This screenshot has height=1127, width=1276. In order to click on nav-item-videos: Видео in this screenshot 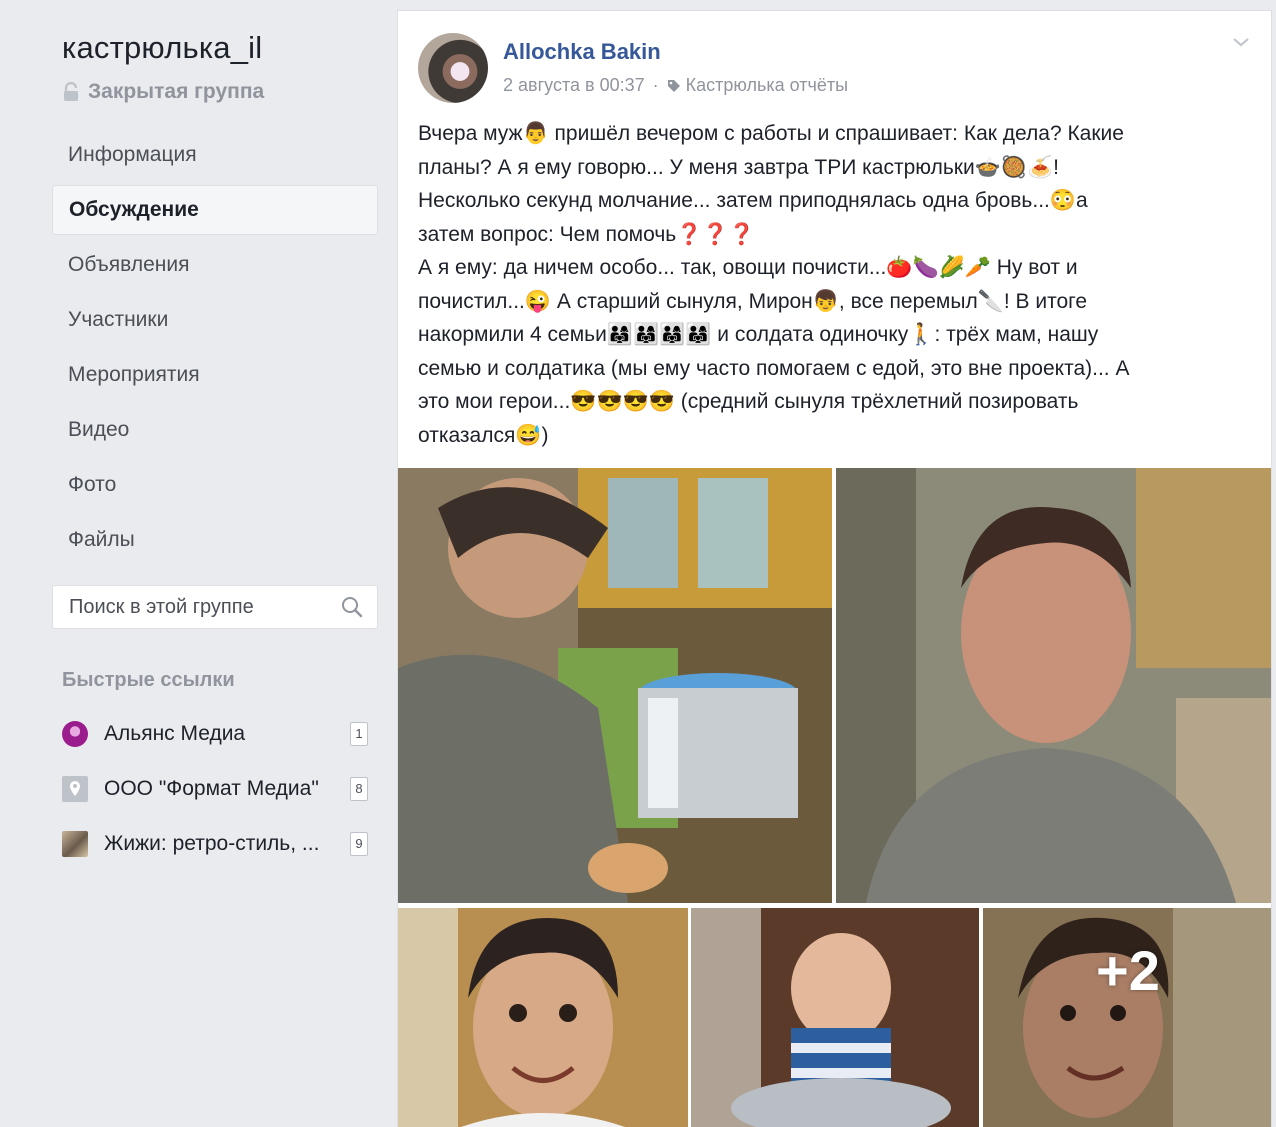, I will do `click(215, 430)`.